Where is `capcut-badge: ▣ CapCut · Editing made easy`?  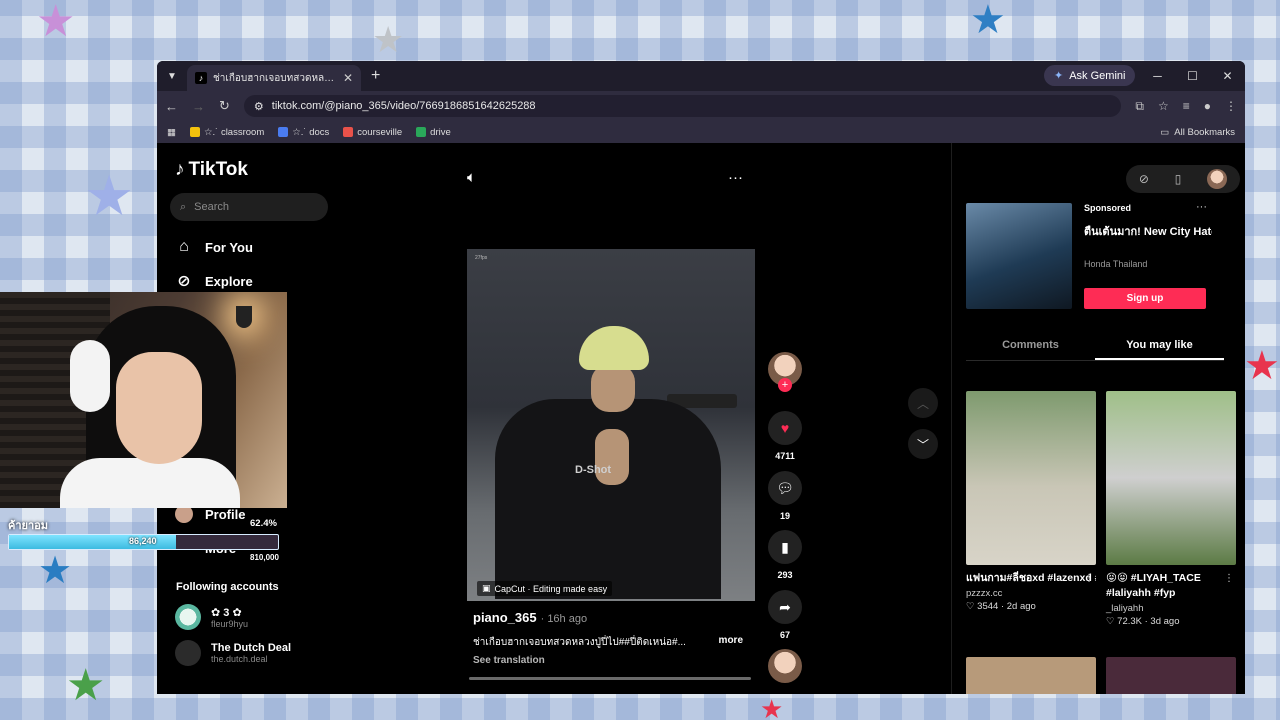 capcut-badge: ▣ CapCut · Editing made easy is located at coordinates (545, 588).